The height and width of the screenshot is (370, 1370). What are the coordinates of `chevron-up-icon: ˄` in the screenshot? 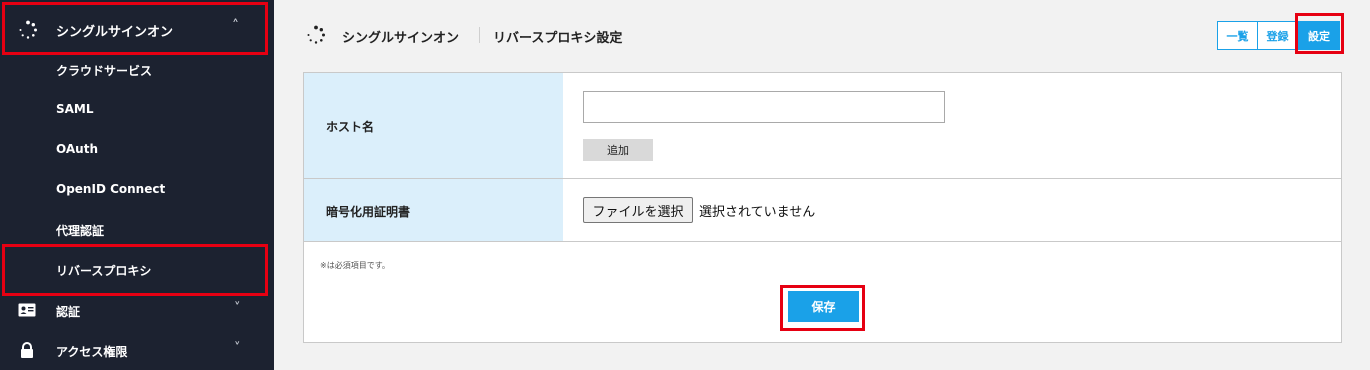 It's located at (235, 26).